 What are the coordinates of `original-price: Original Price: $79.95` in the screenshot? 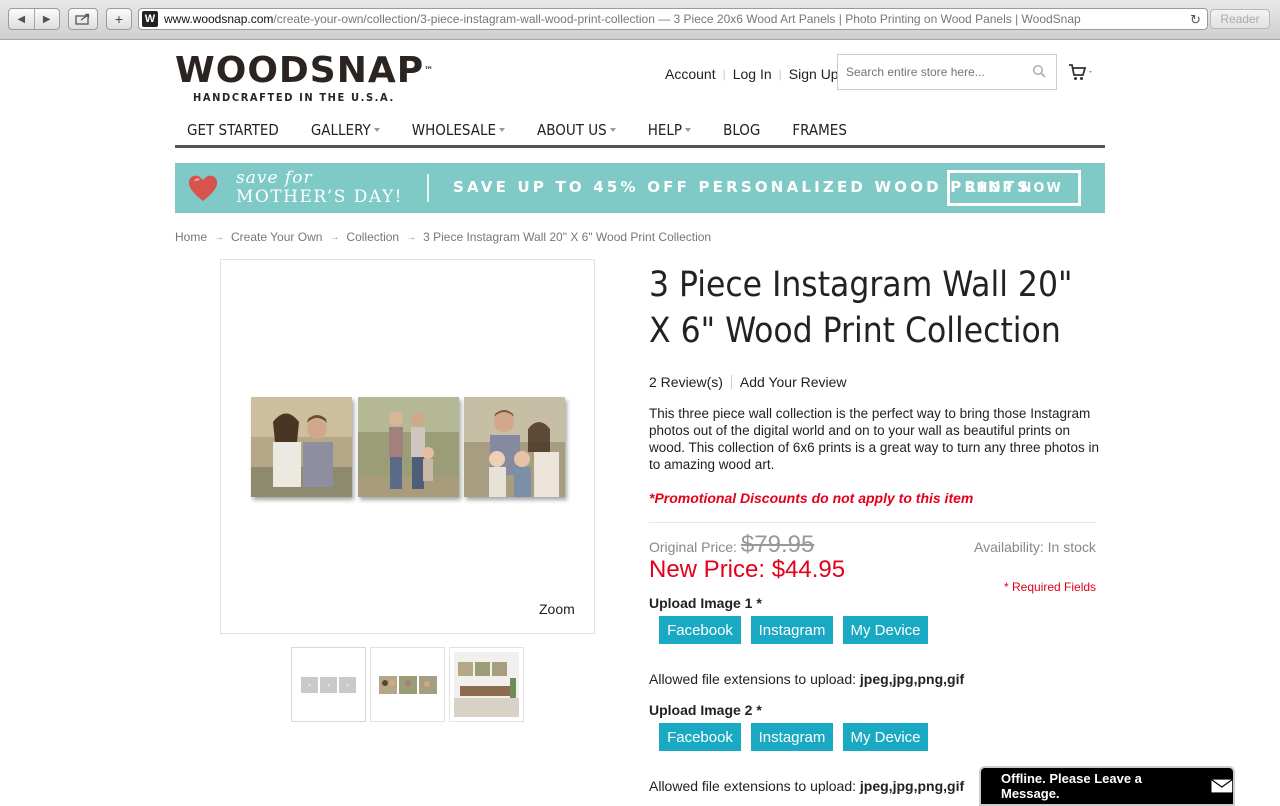 It's located at (731, 545).